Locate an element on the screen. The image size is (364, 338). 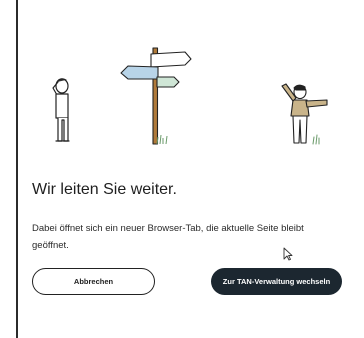
person-pointing-icon is located at coordinates (304, 114).